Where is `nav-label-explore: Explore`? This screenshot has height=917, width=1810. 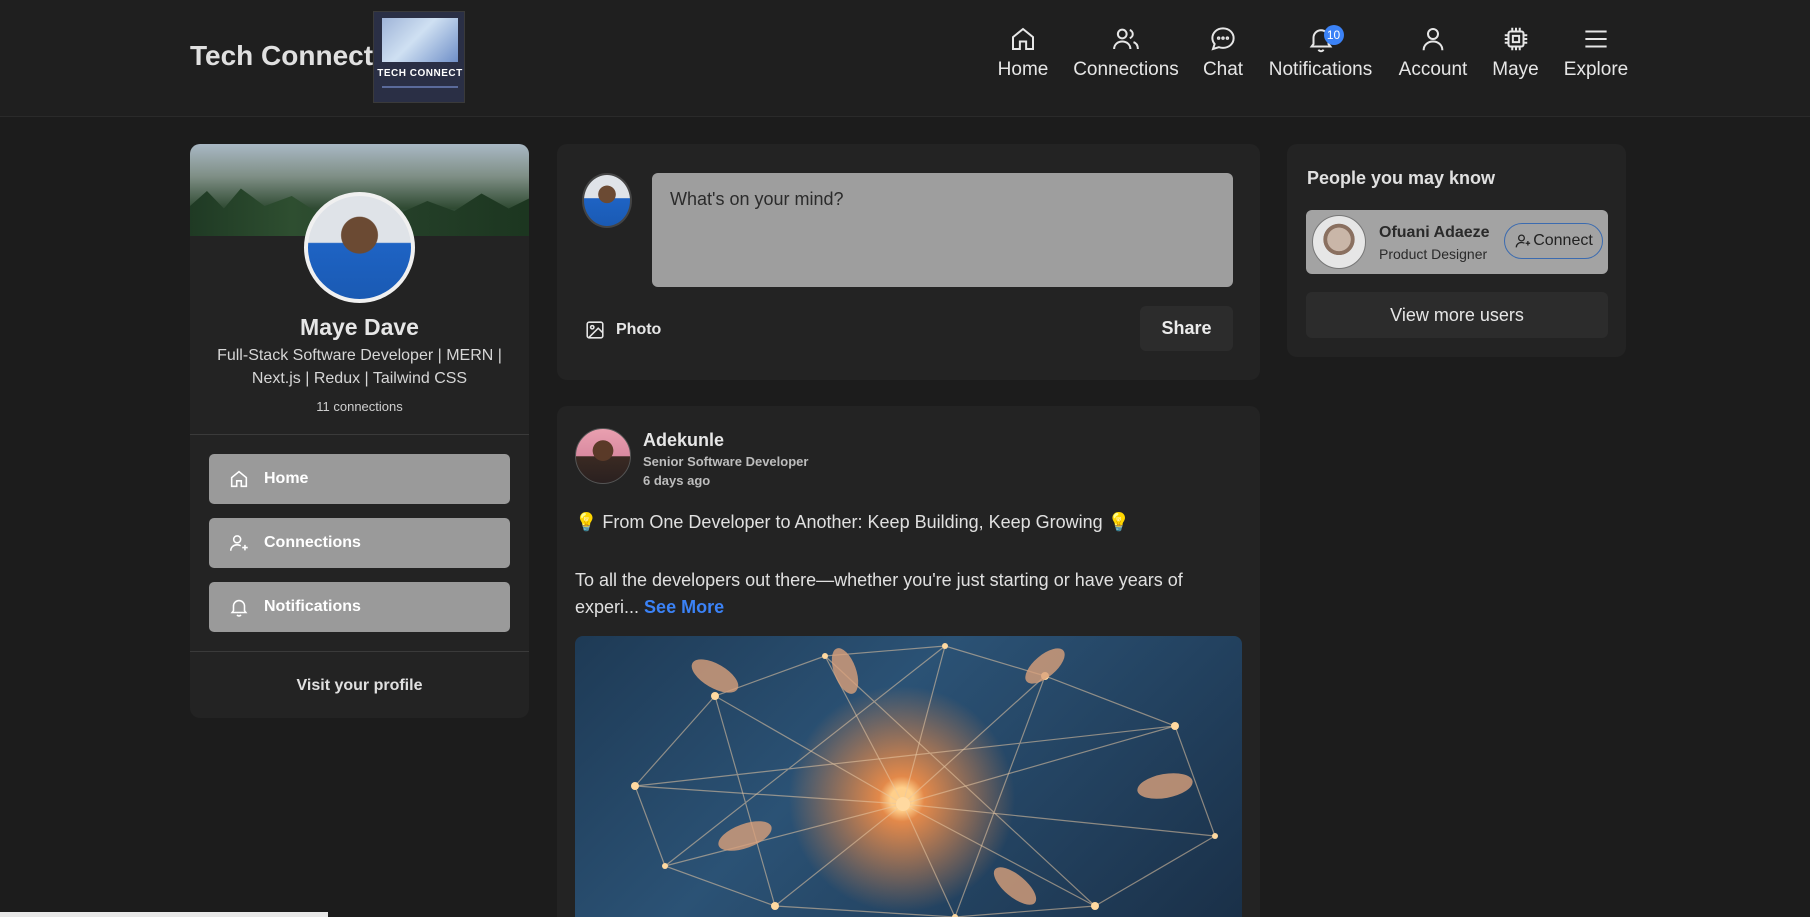 nav-label-explore: Explore is located at coordinates (1596, 69).